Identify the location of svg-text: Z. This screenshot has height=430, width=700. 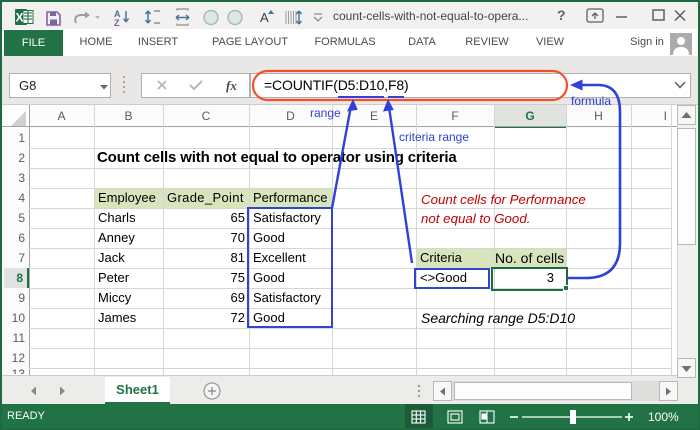
(117, 23).